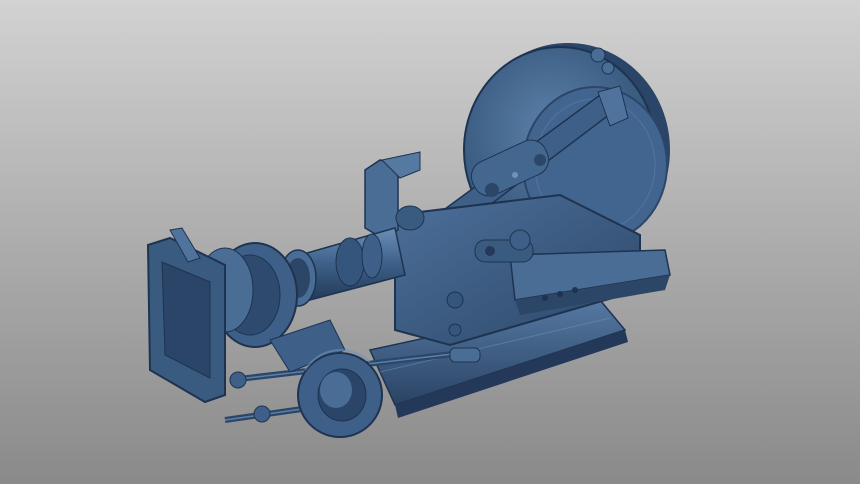  Describe the element at coordinates (342, 267) in the screenshot. I see `lens-barrel` at that location.